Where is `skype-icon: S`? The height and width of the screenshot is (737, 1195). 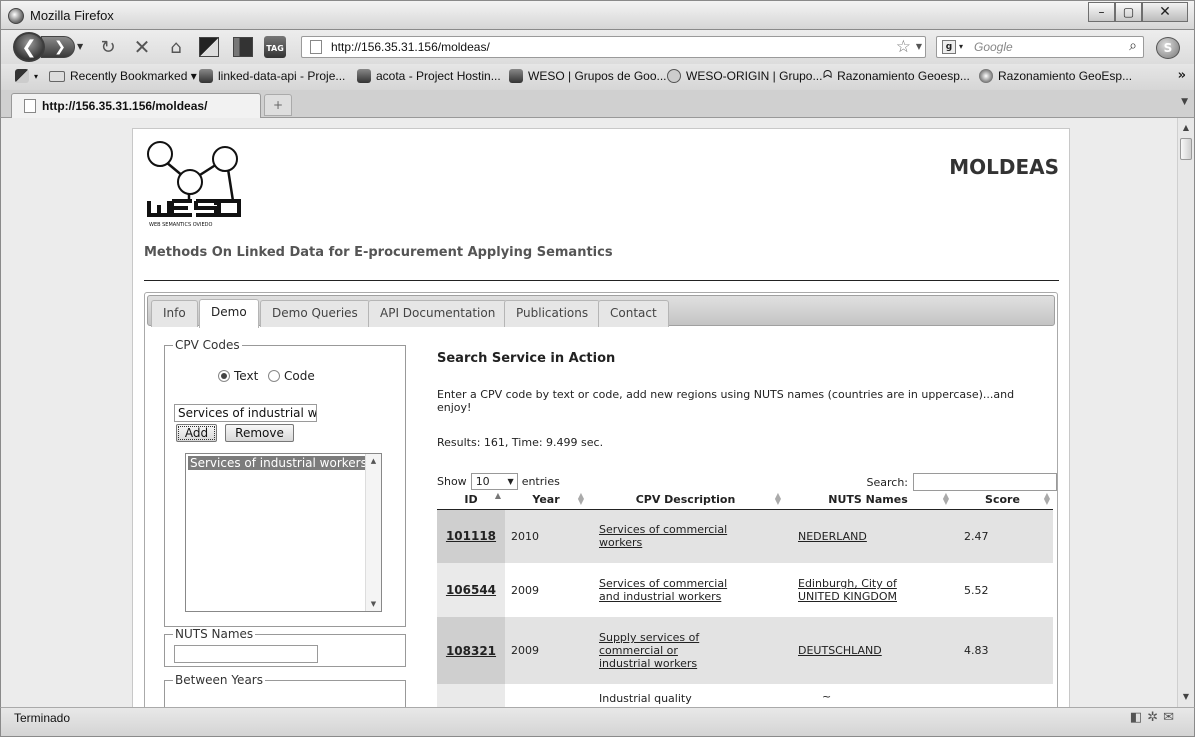 skype-icon: S is located at coordinates (1168, 48).